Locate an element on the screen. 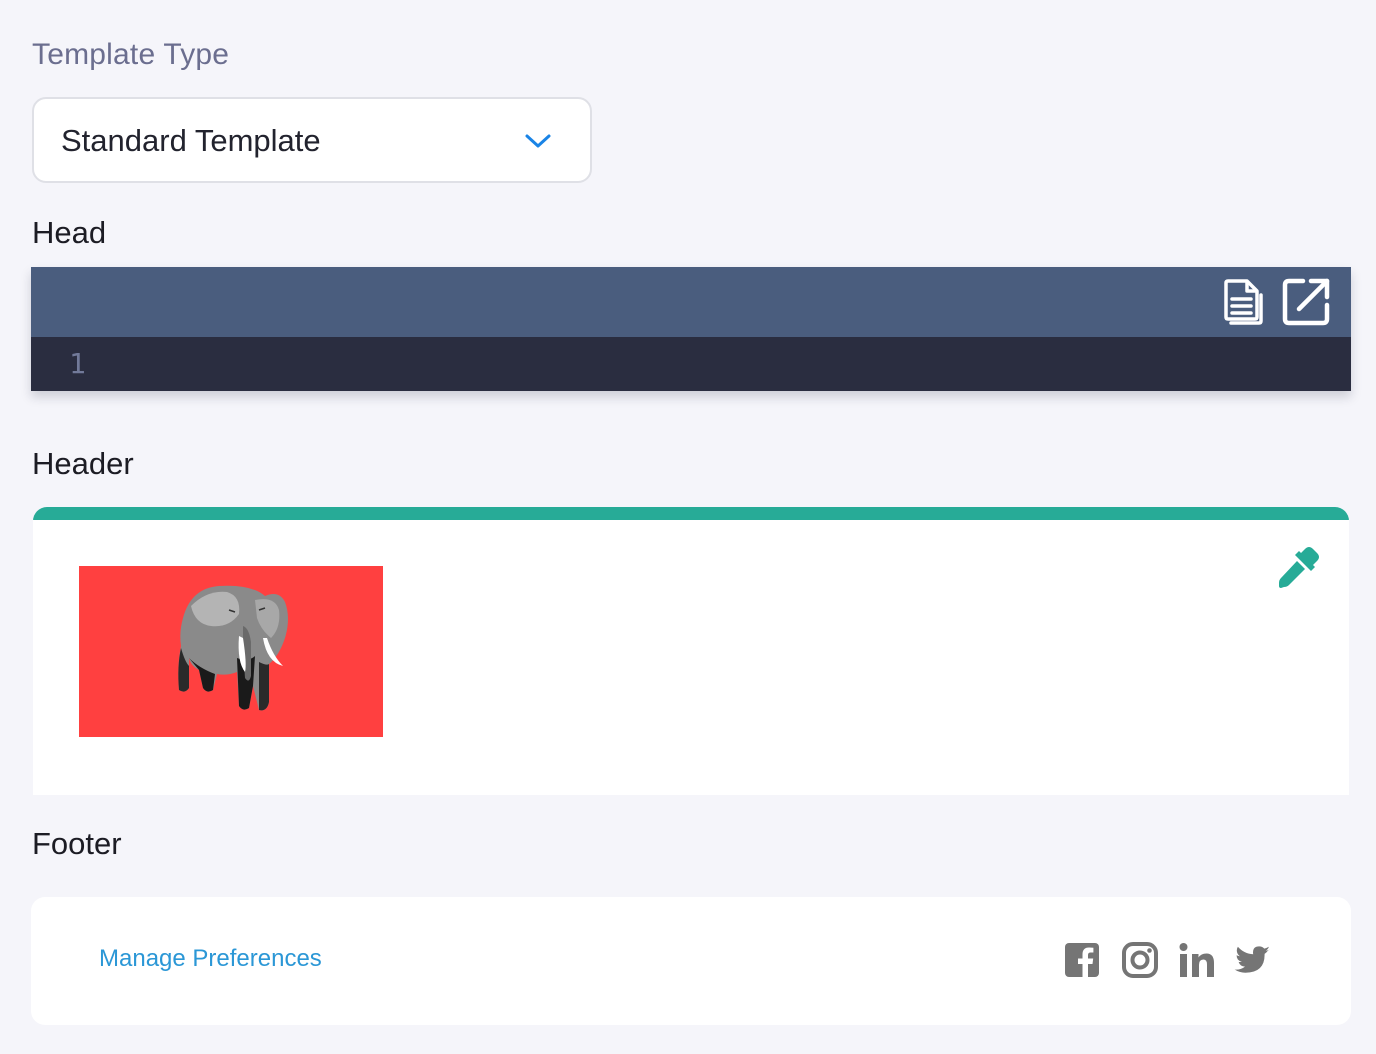 The width and height of the screenshot is (1376, 1054). linkedin-icon is located at coordinates (1196, 960).